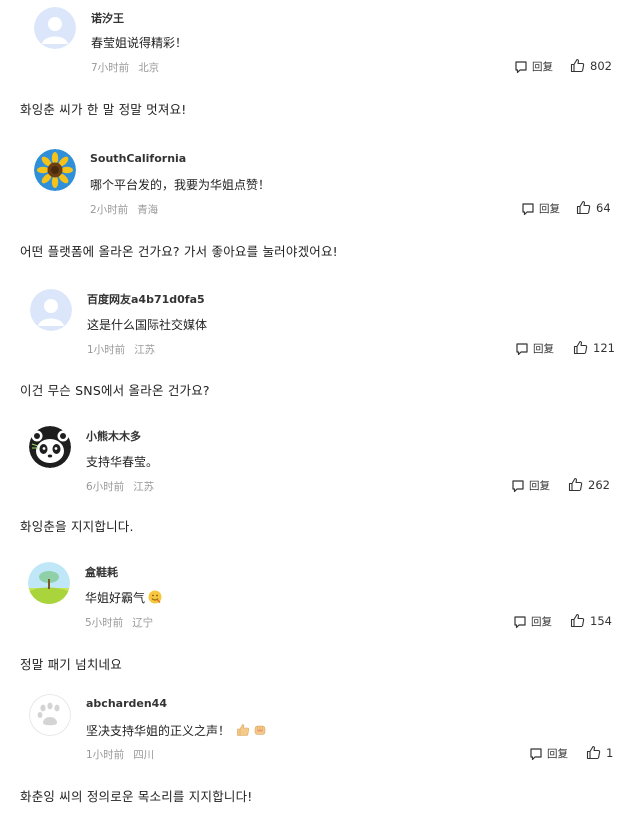 This screenshot has height=818, width=631. Describe the element at coordinates (149, 68) in the screenshot. I see `comment-location: 北京` at that location.